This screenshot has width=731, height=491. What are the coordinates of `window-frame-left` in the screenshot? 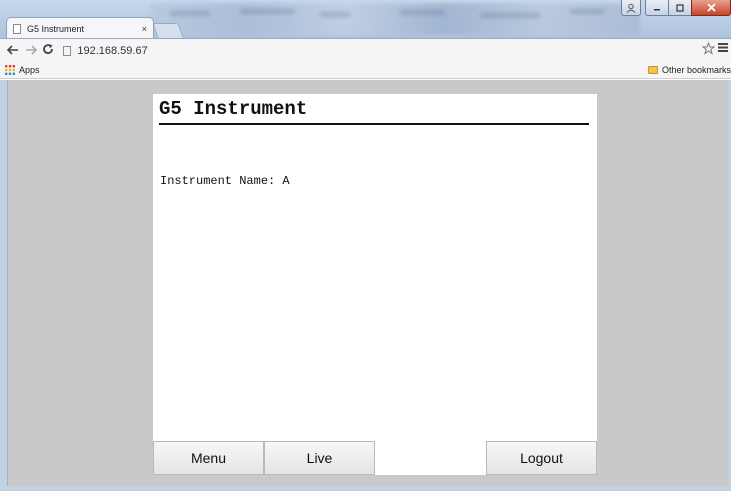 It's located at (4, 285).